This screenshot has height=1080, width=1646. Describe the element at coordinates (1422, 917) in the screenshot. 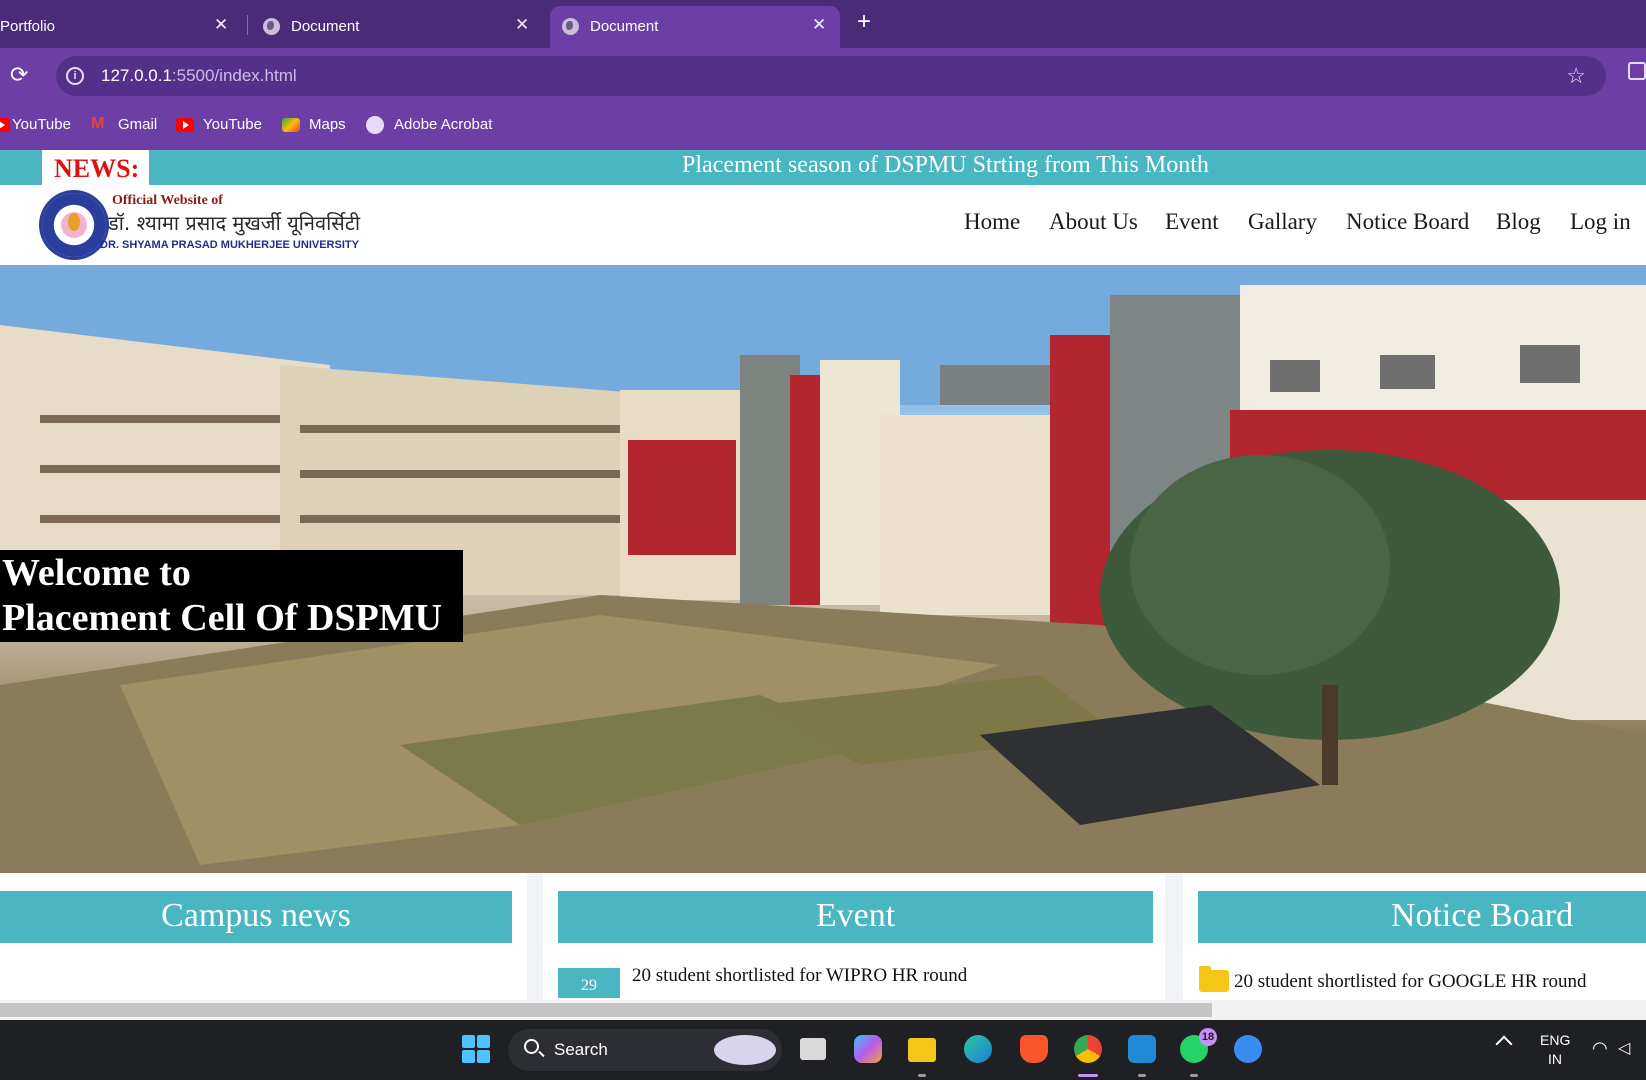

I see `card-title: Notice Board` at that location.